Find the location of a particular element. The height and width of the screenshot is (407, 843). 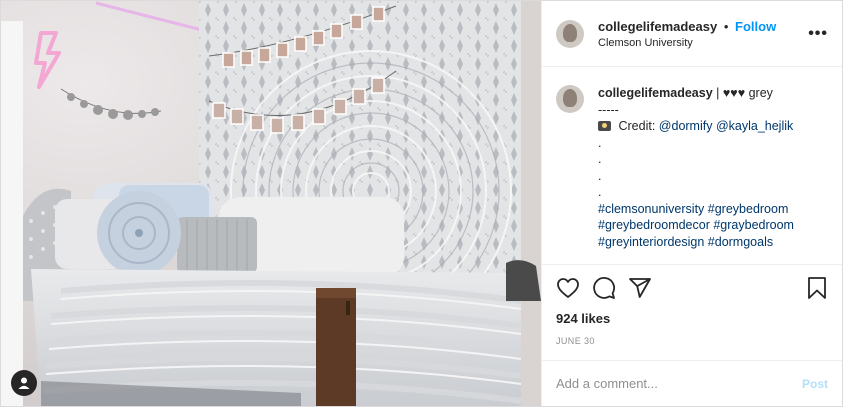

caption-title: | ♥♥♥ grey is located at coordinates (744, 93).